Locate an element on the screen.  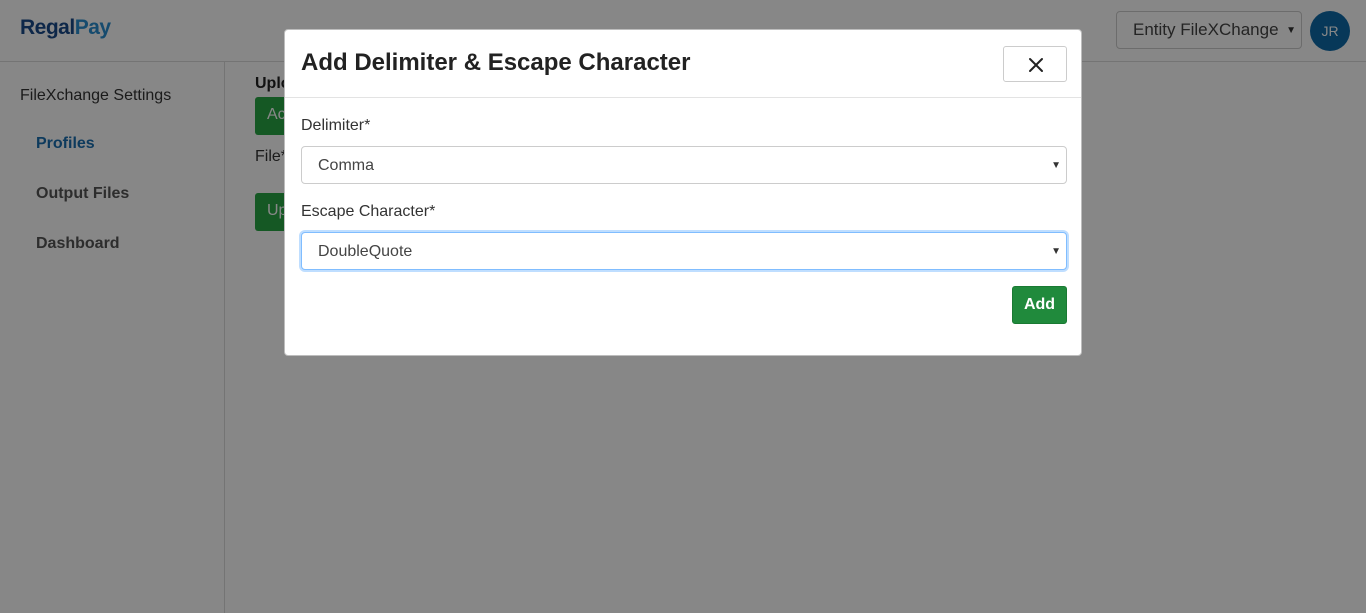
escape-character-select: DoubleQuote ▼ is located at coordinates (684, 251).